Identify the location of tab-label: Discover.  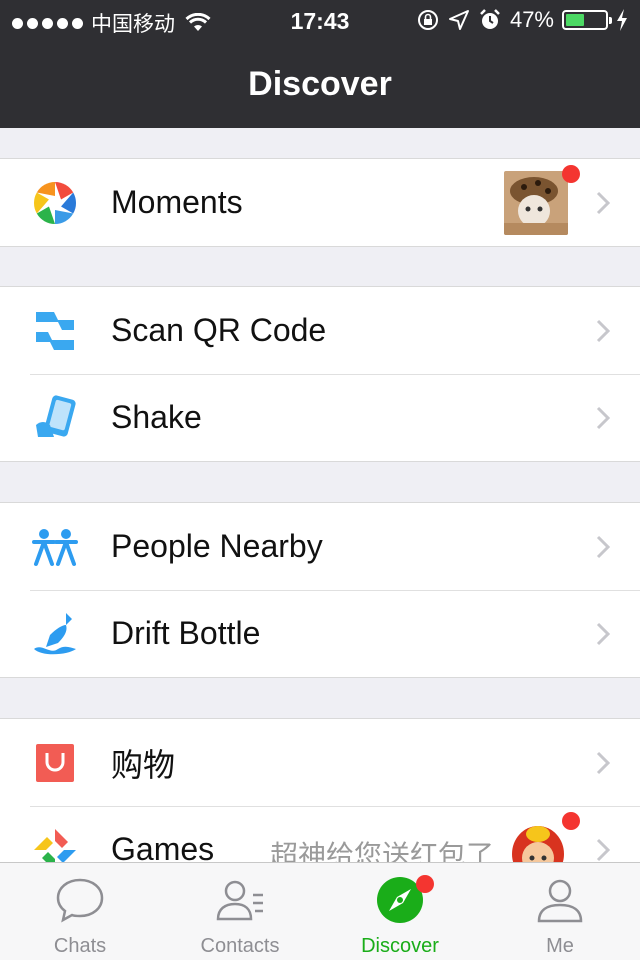
(400, 946).